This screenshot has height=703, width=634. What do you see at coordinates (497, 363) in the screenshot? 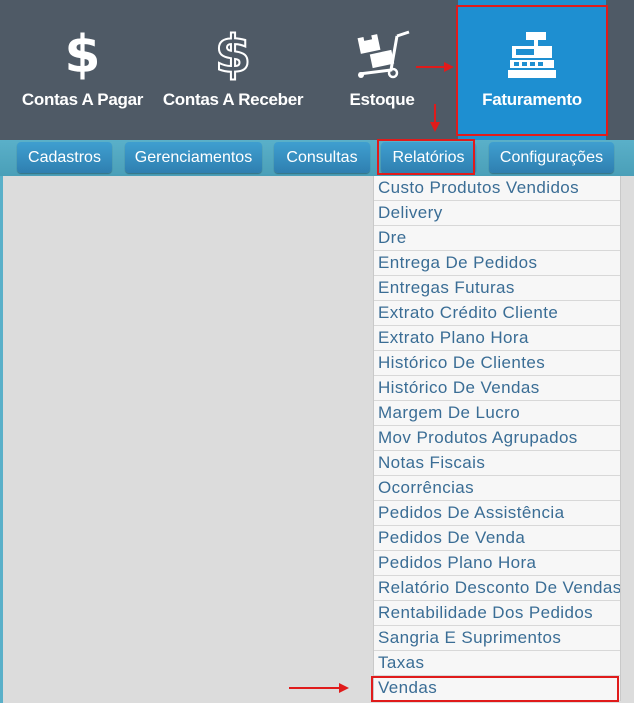
I see `menu-item: Histórico De Clientes` at bounding box center [497, 363].